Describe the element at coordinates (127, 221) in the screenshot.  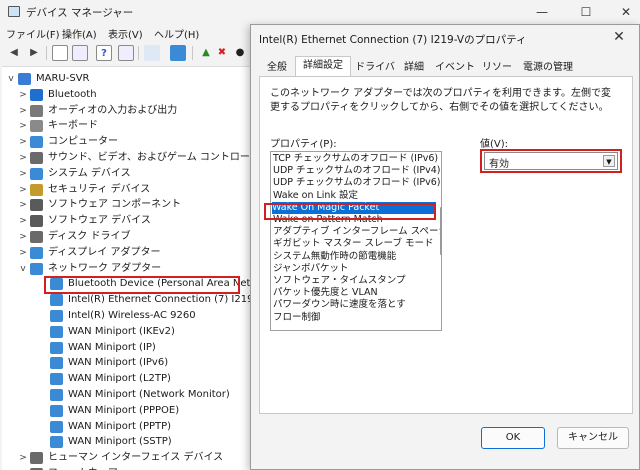
I see `tree-item: > ソフトウェア デバイス` at that location.